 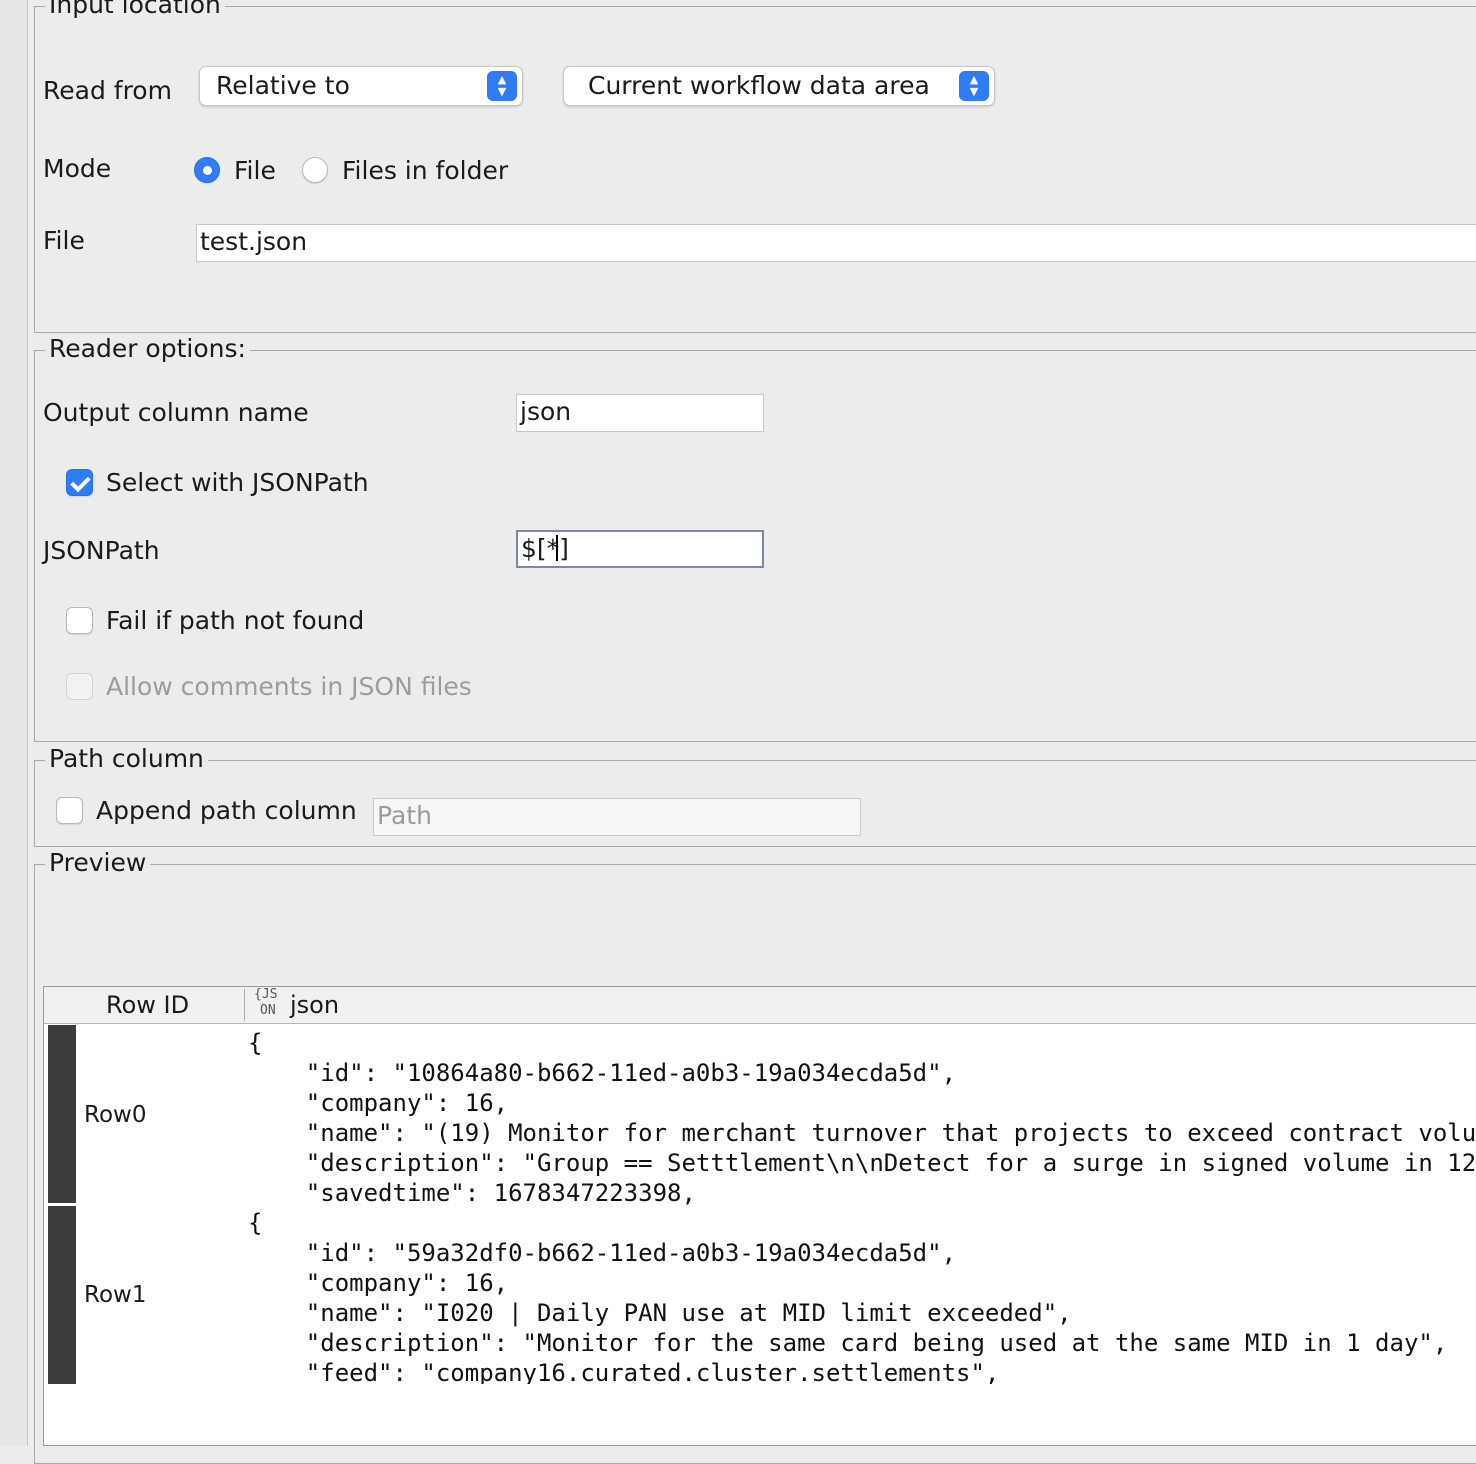 What do you see at coordinates (115, 1115) in the screenshot?
I see `row-id-cell: Row0` at bounding box center [115, 1115].